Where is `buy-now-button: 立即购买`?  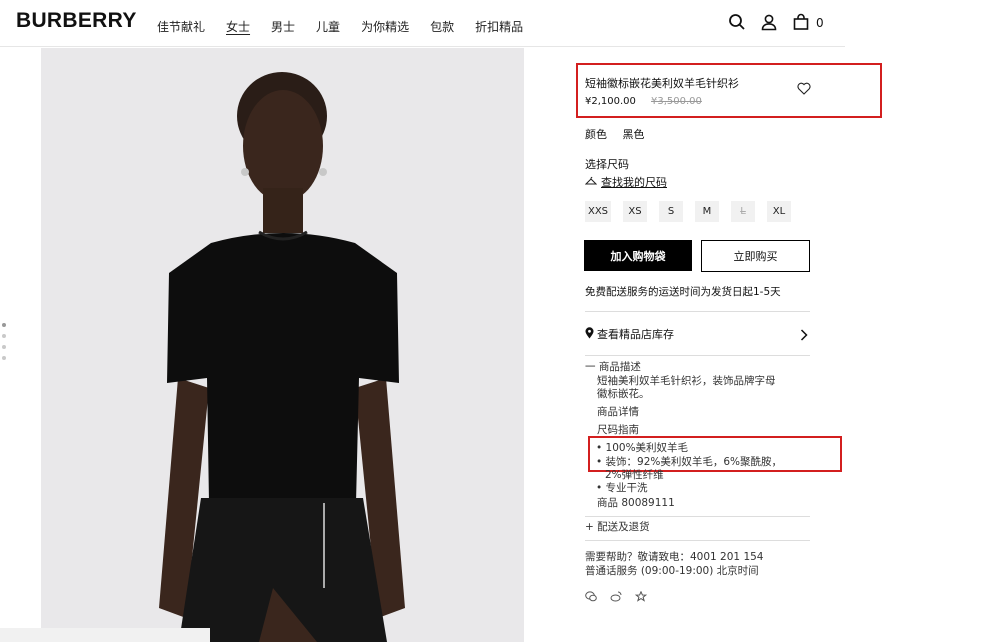
buy-now-button: 立即购买 is located at coordinates (755, 256).